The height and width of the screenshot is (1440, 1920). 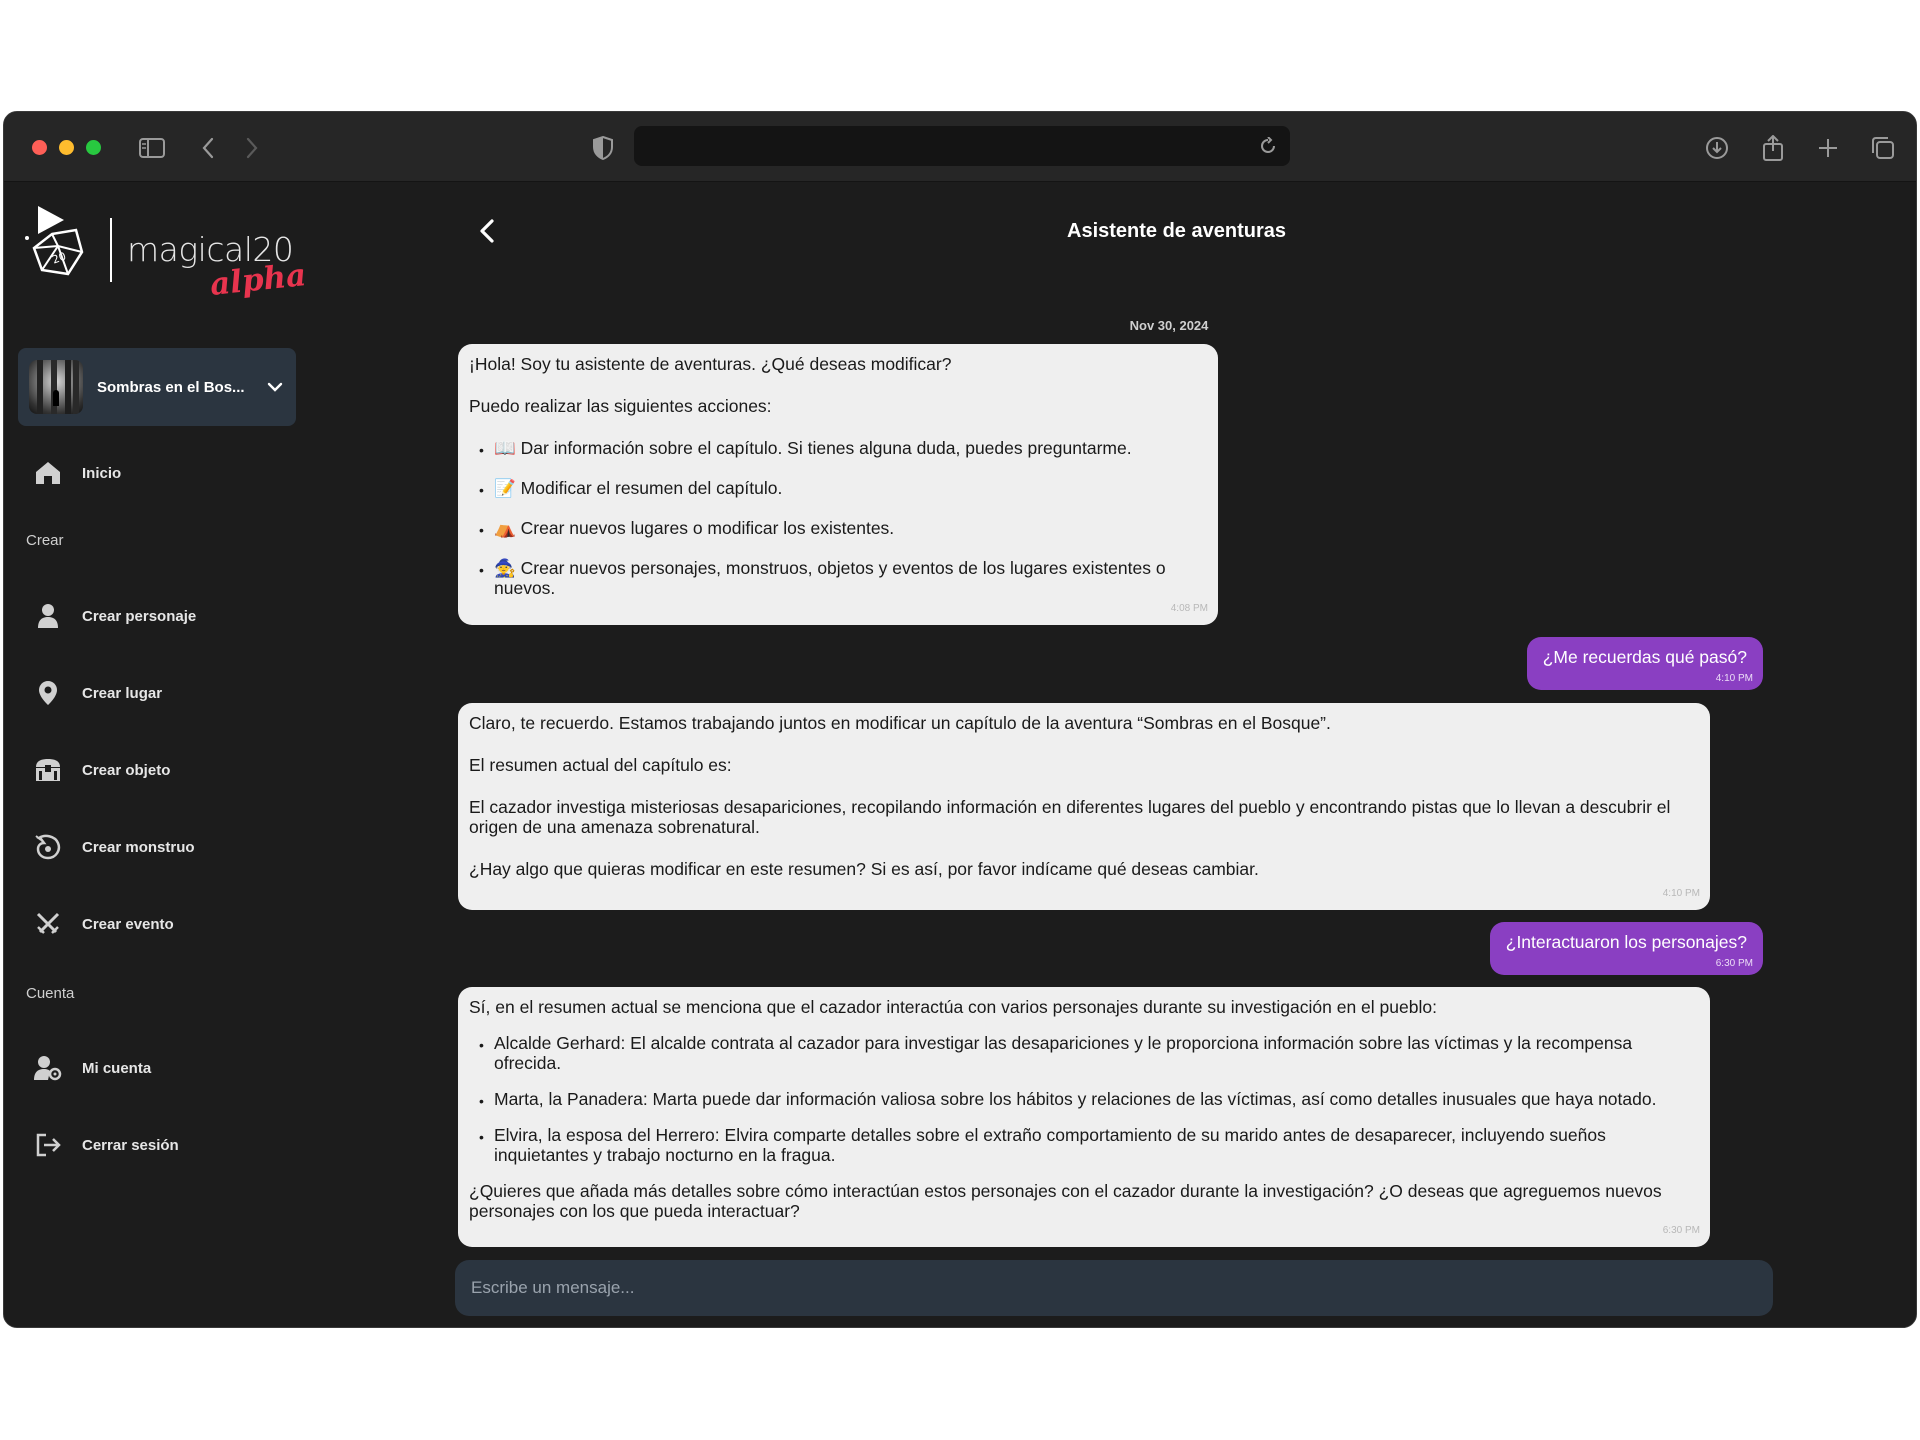 I want to click on minimize-window-button, so click(x=66, y=147).